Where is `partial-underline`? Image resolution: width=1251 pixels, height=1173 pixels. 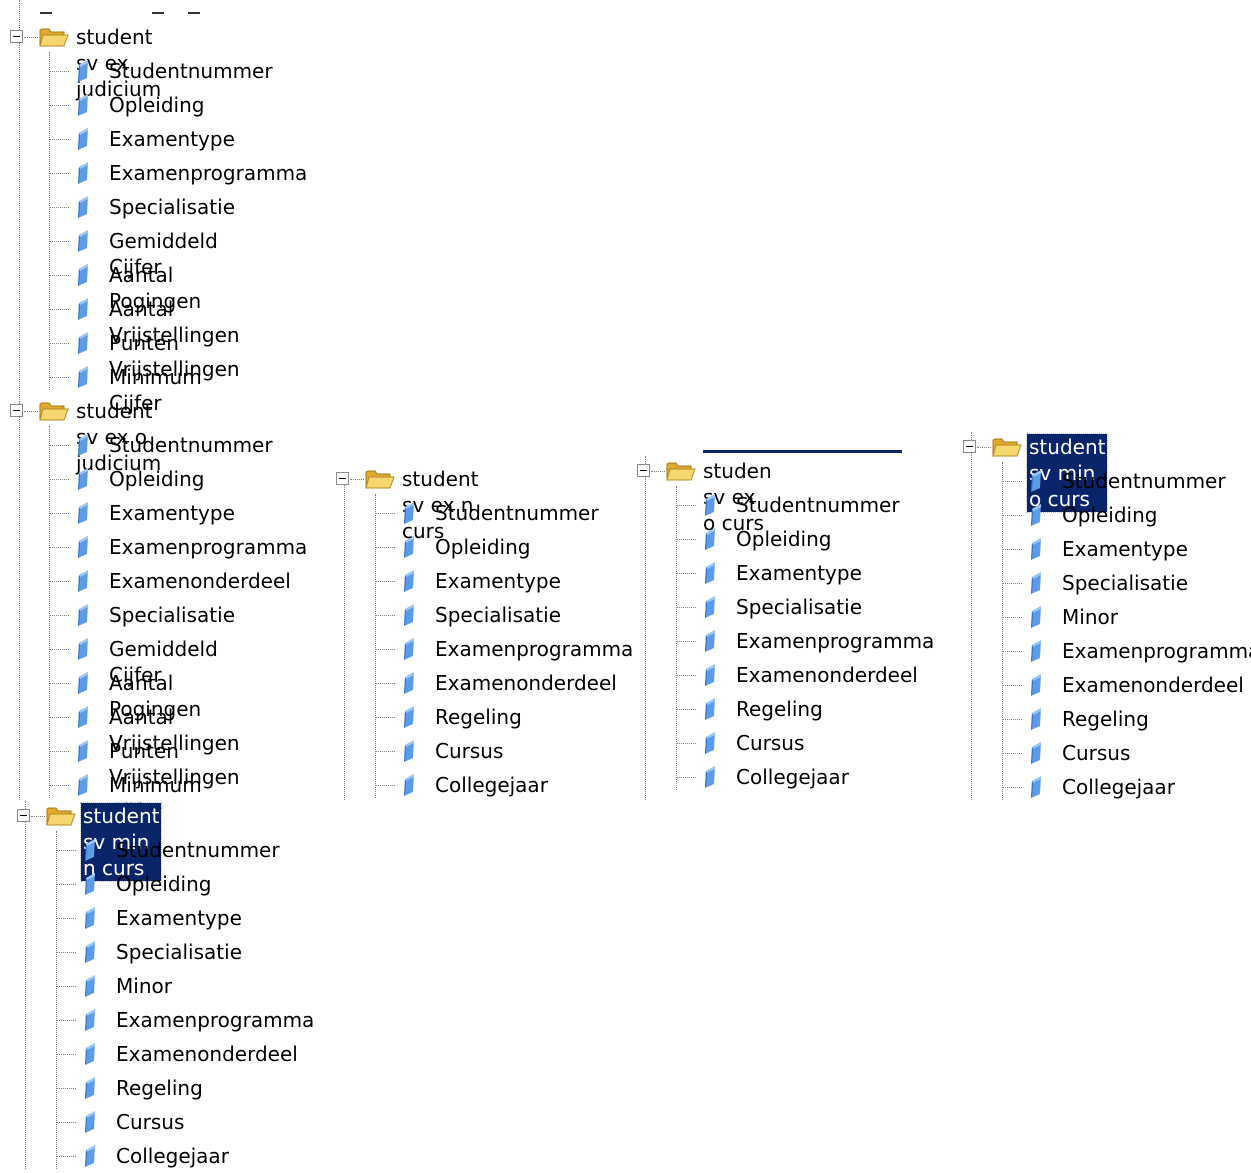
partial-underline is located at coordinates (802, 451).